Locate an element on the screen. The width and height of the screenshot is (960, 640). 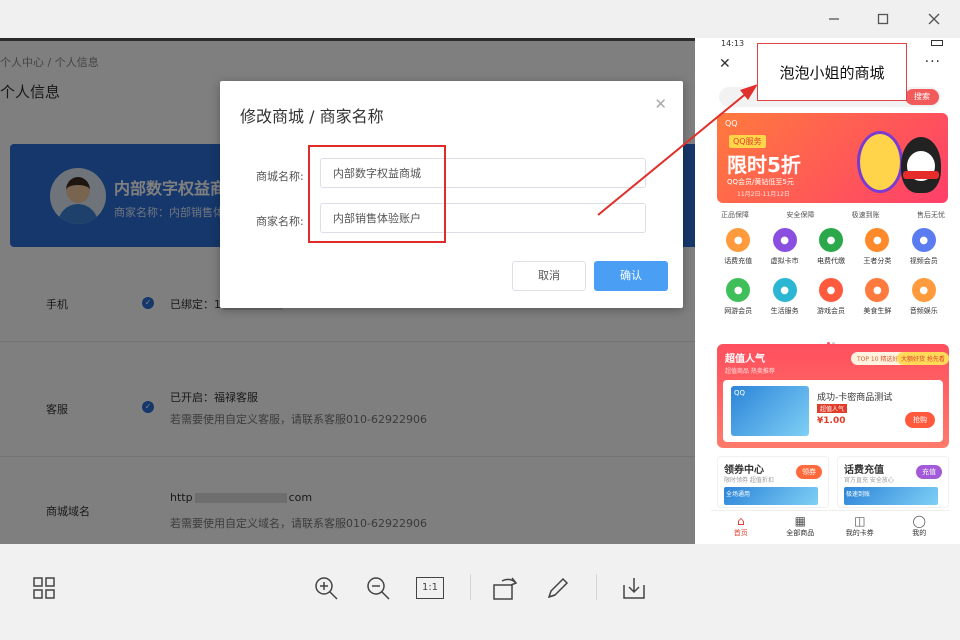
mascot-illustration is located at coordinates (880, 162).